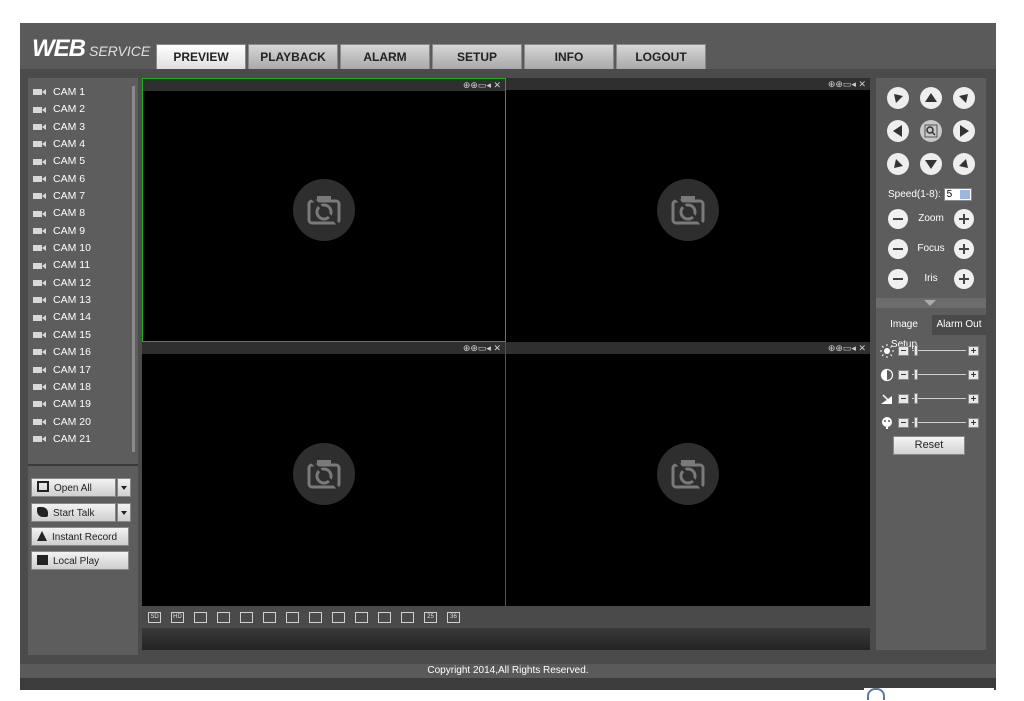 The height and width of the screenshot is (701, 1024). I want to click on tab-setup: SETUP, so click(477, 56).